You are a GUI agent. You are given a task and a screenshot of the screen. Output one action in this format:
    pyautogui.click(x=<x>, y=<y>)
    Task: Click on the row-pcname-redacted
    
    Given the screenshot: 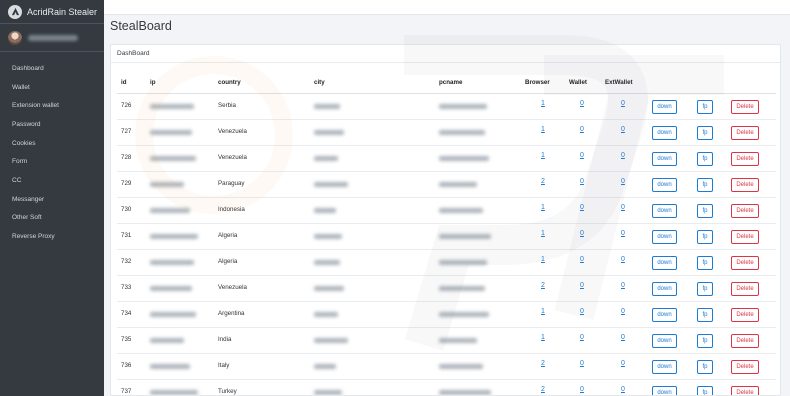 What is the action you would take?
    pyautogui.click(x=462, y=133)
    